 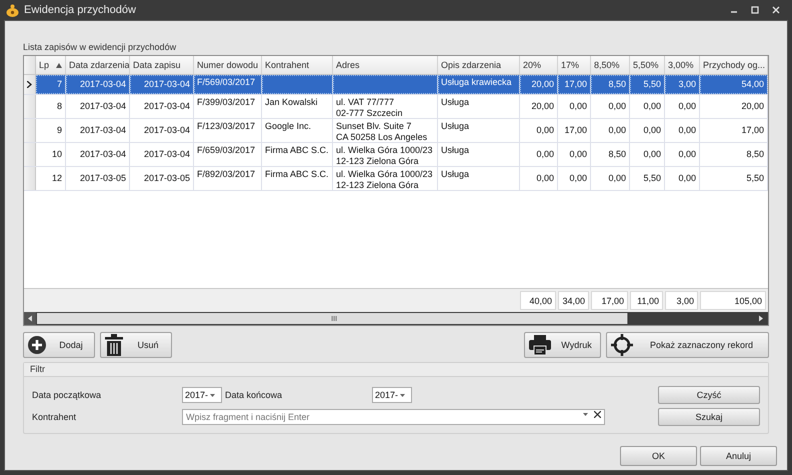 I want to click on action-button: Usuń, so click(x=136, y=345).